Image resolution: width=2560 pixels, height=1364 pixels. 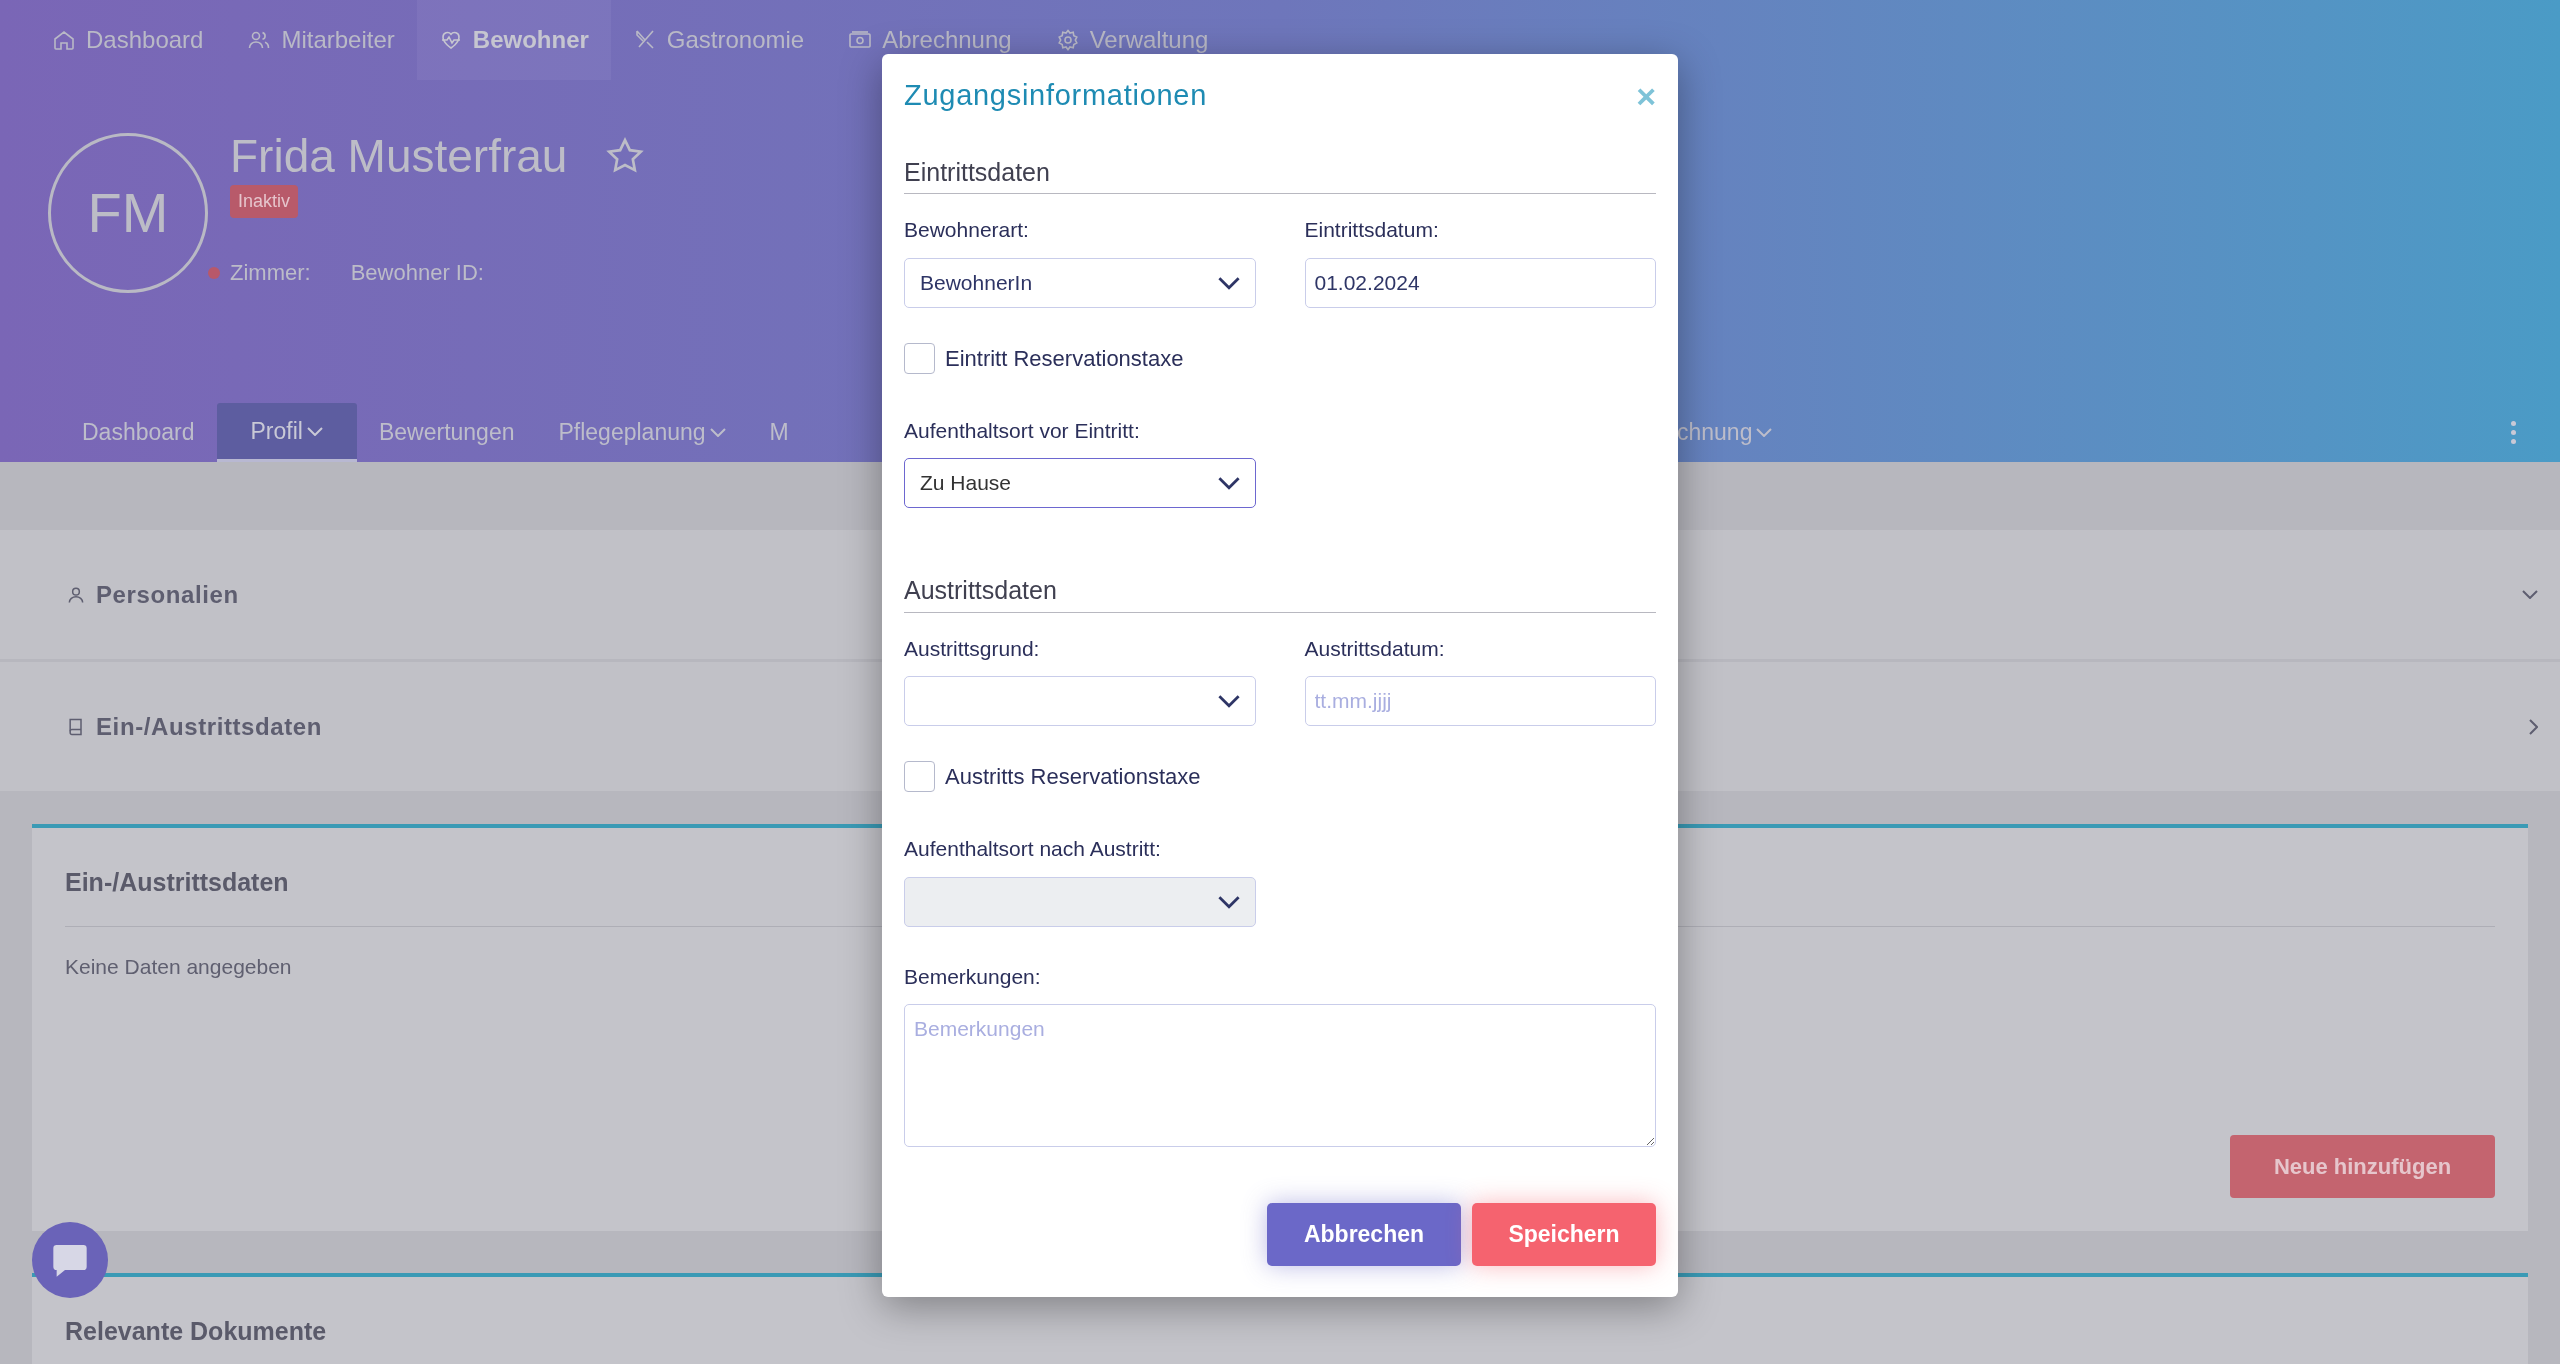 I want to click on resident-name: Frida Musterfrau, so click(x=399, y=156).